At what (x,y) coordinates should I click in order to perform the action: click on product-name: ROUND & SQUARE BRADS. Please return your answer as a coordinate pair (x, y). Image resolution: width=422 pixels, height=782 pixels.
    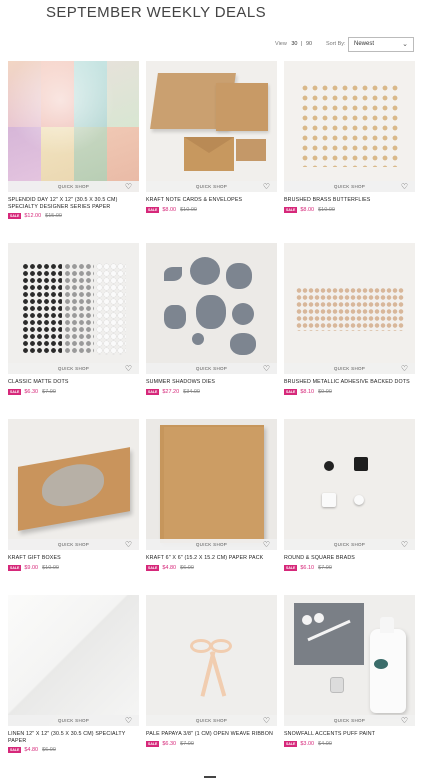
    Looking at the image, I should click on (349, 558).